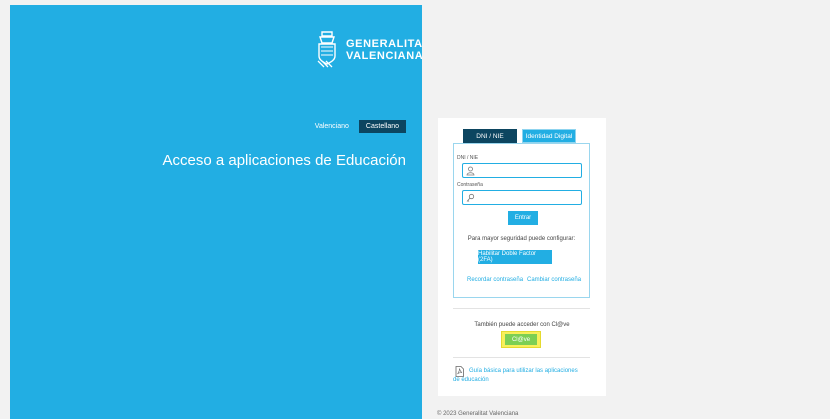 Image resolution: width=830 pixels, height=419 pixels. I want to click on security-text: Para mayor seguridad puede configurar:, so click(521, 239).